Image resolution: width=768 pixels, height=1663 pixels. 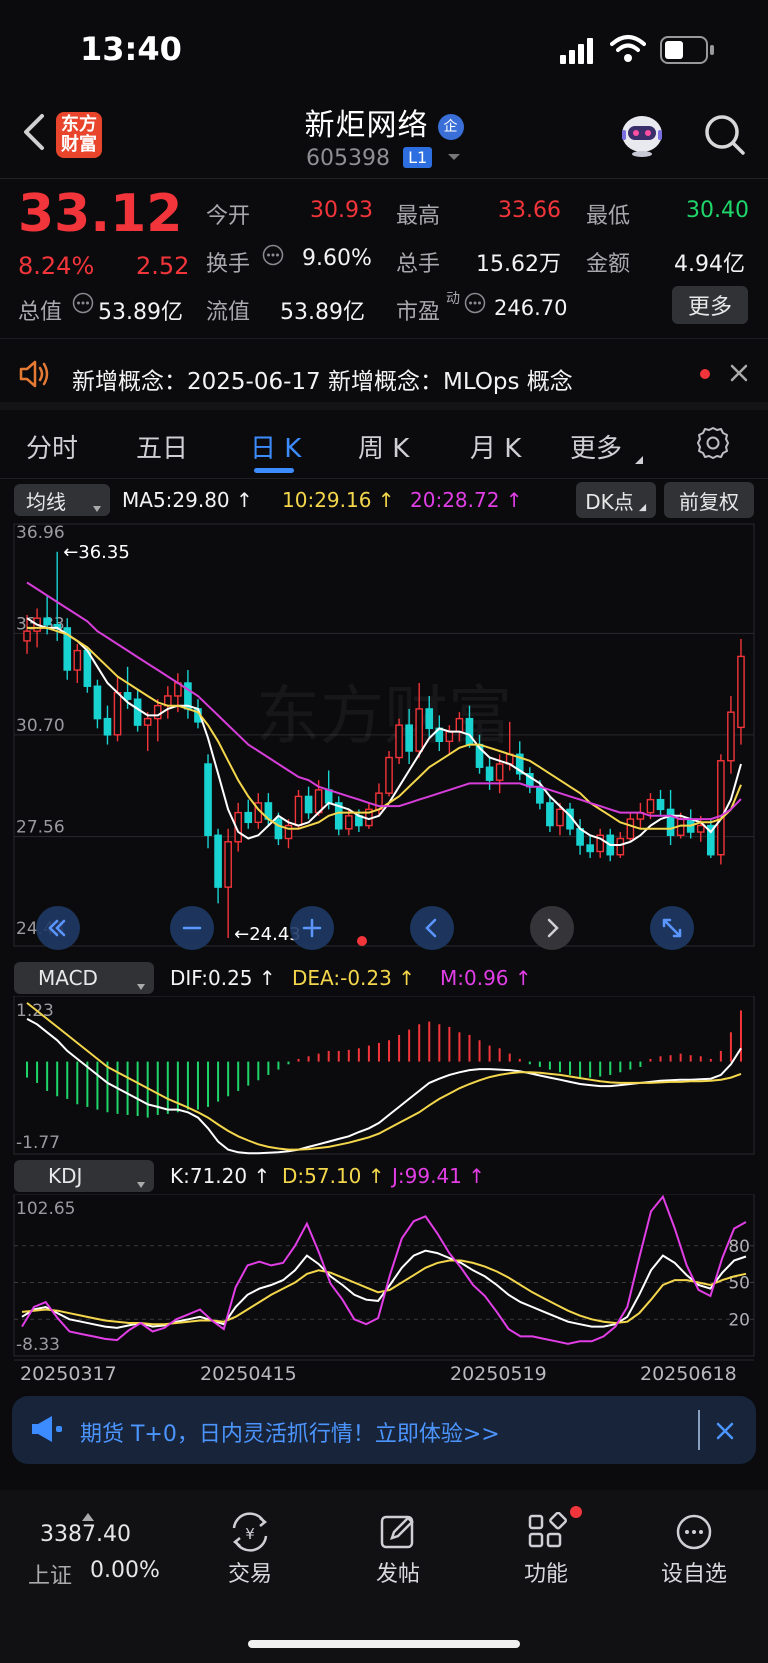 I want to click on tab-monthly-k: 月 K, so click(x=495, y=446).